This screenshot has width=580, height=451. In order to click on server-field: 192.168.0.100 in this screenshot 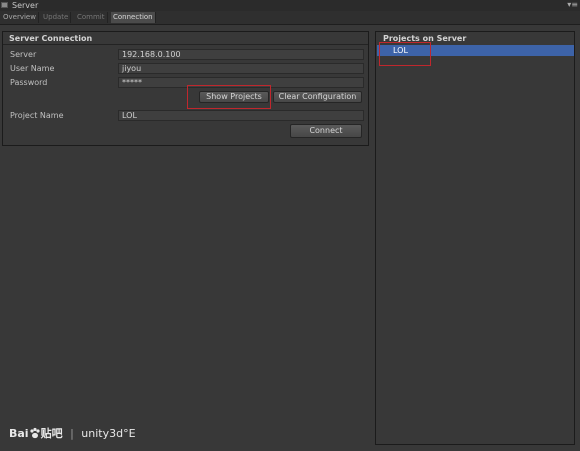, I will do `click(241, 54)`.